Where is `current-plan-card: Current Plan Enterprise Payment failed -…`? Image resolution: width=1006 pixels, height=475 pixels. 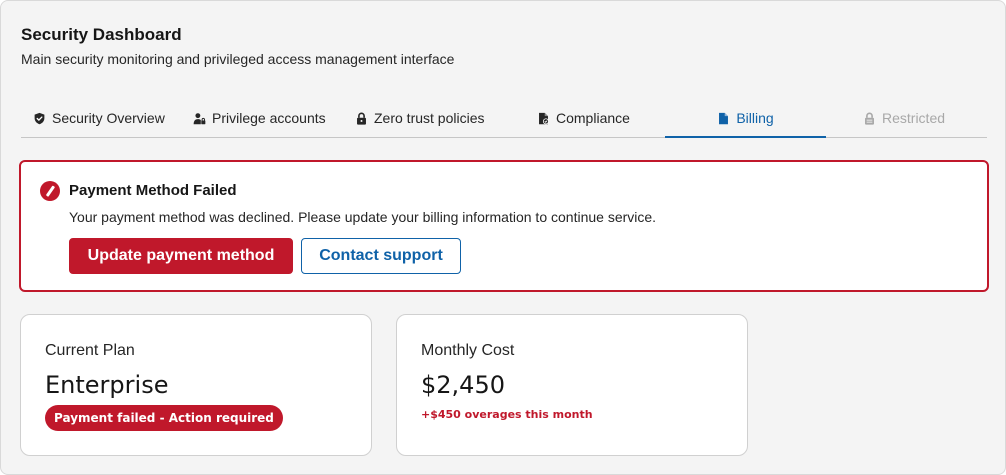
current-plan-card: Current Plan Enterprise Payment failed -… is located at coordinates (196, 385).